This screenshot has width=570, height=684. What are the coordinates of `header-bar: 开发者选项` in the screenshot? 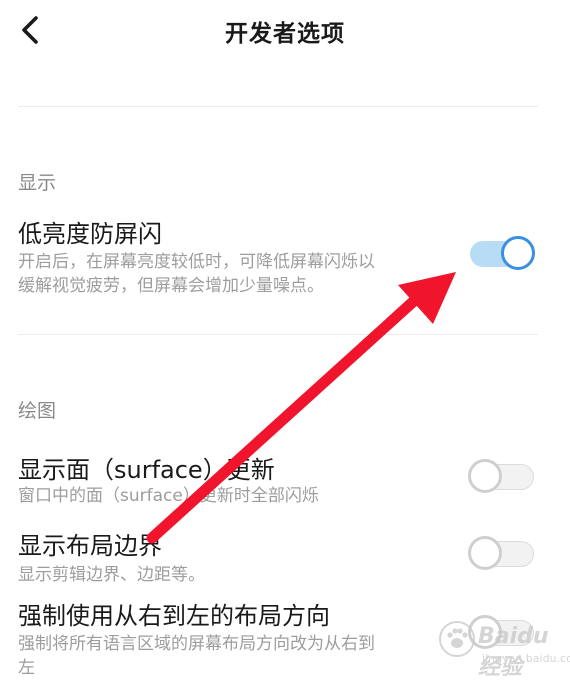 It's located at (285, 31).